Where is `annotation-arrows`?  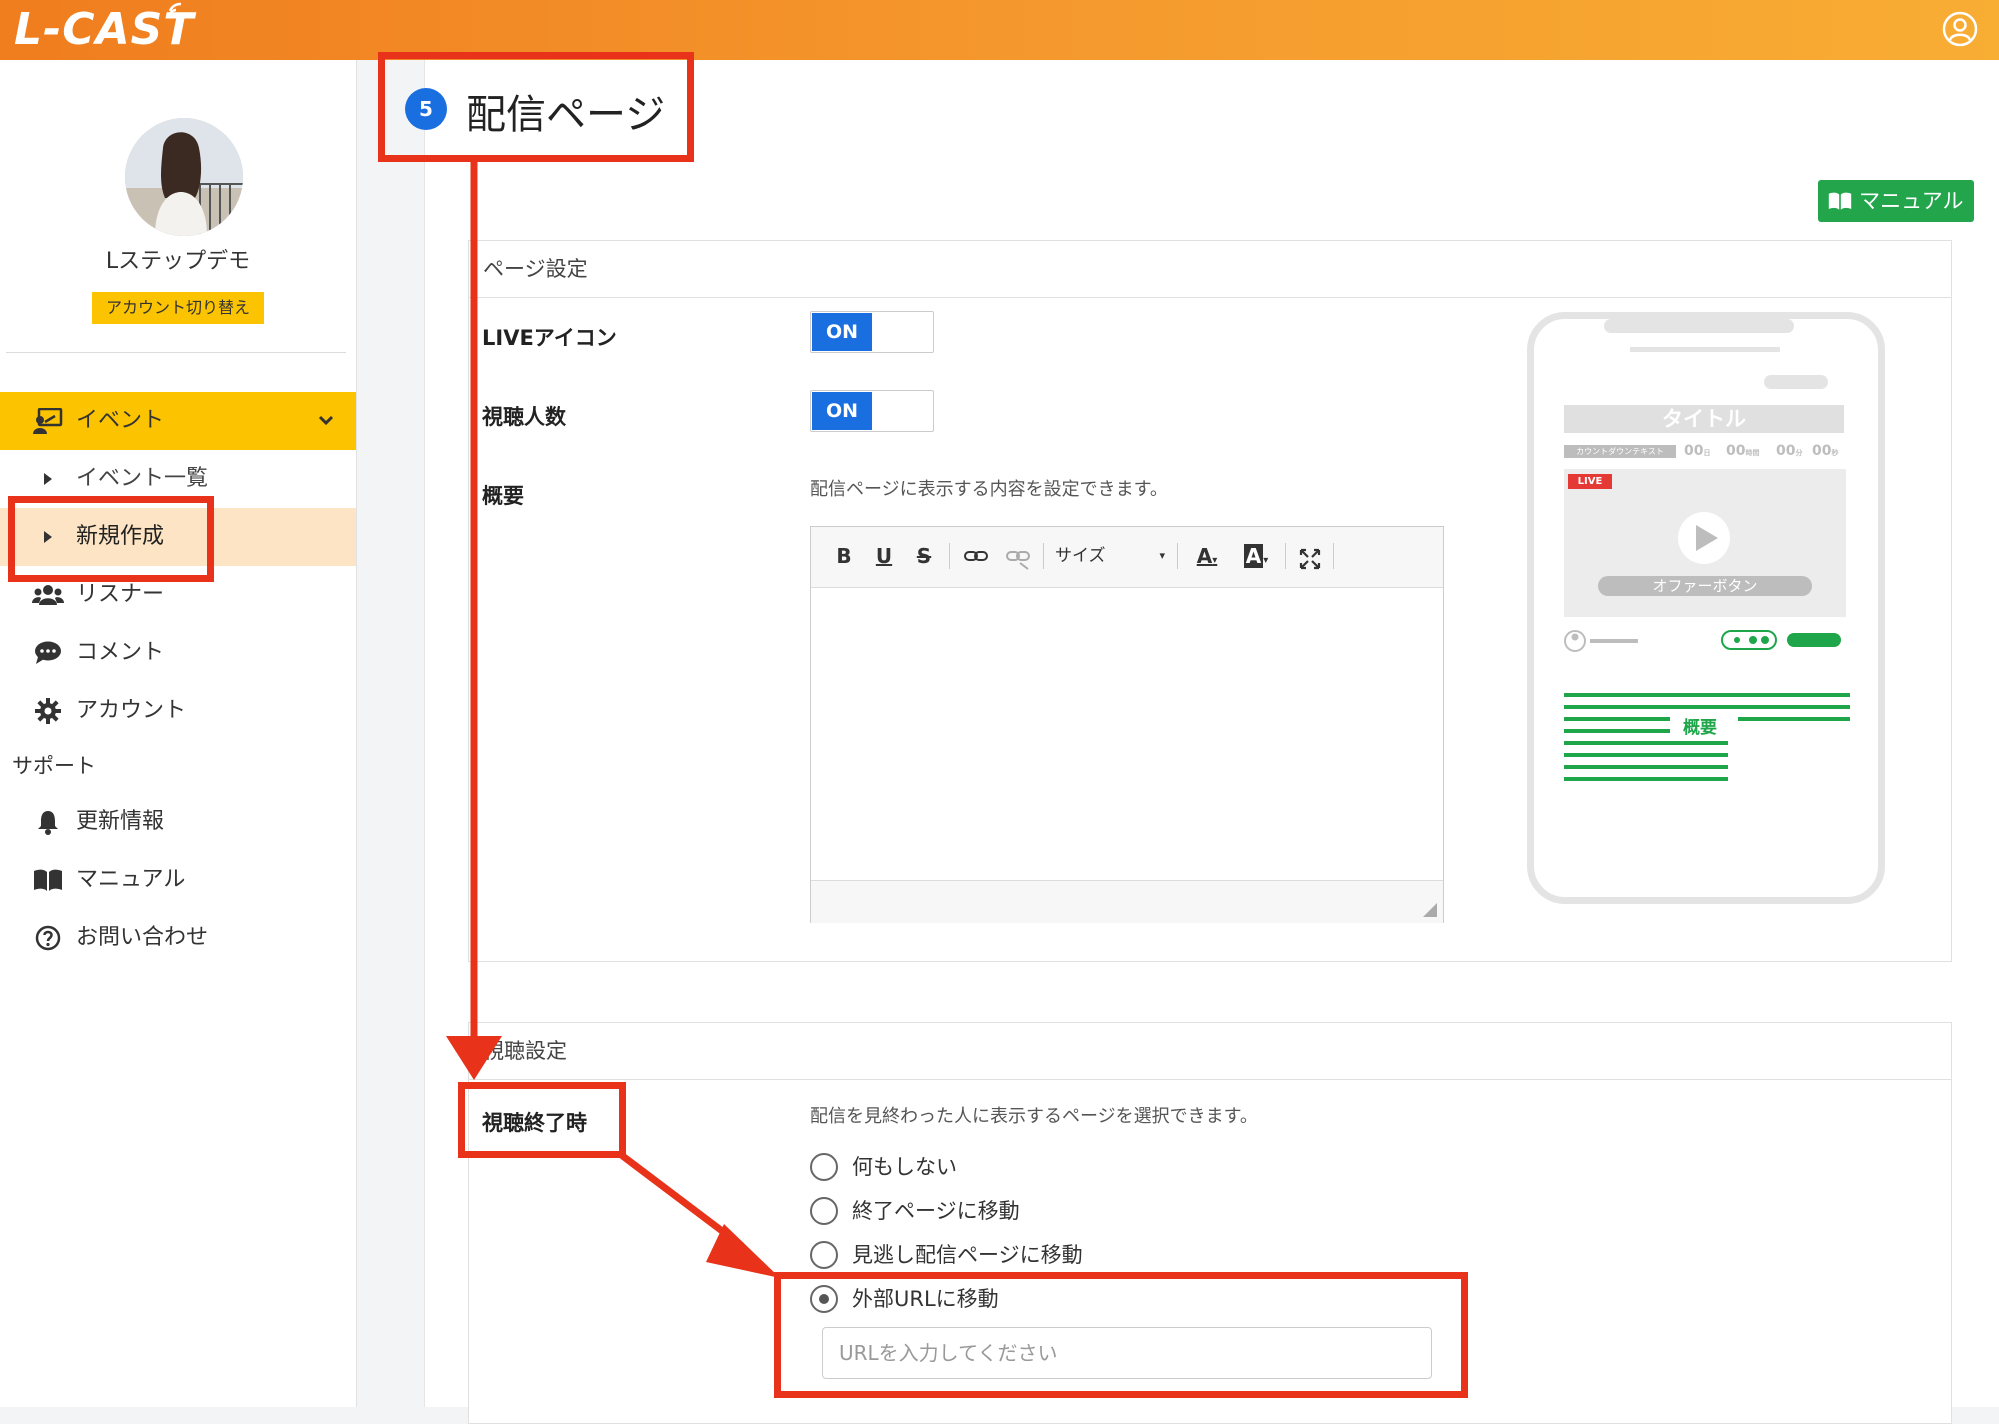 annotation-arrows is located at coordinates (613, 720).